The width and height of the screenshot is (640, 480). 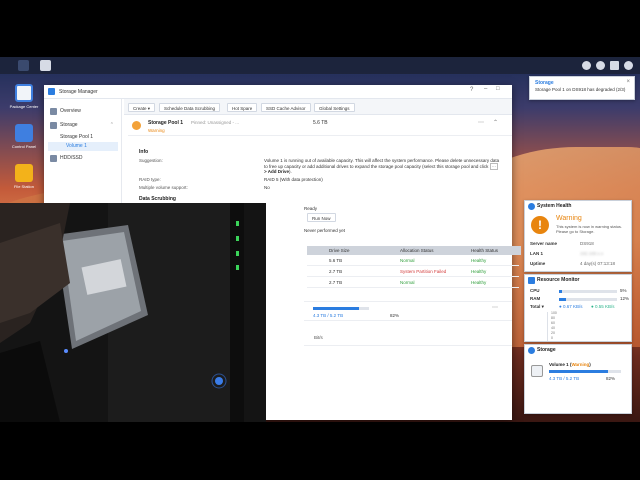 I want to click on table-row: 2.7 TB Normal Healthy, so click(x=413, y=282).